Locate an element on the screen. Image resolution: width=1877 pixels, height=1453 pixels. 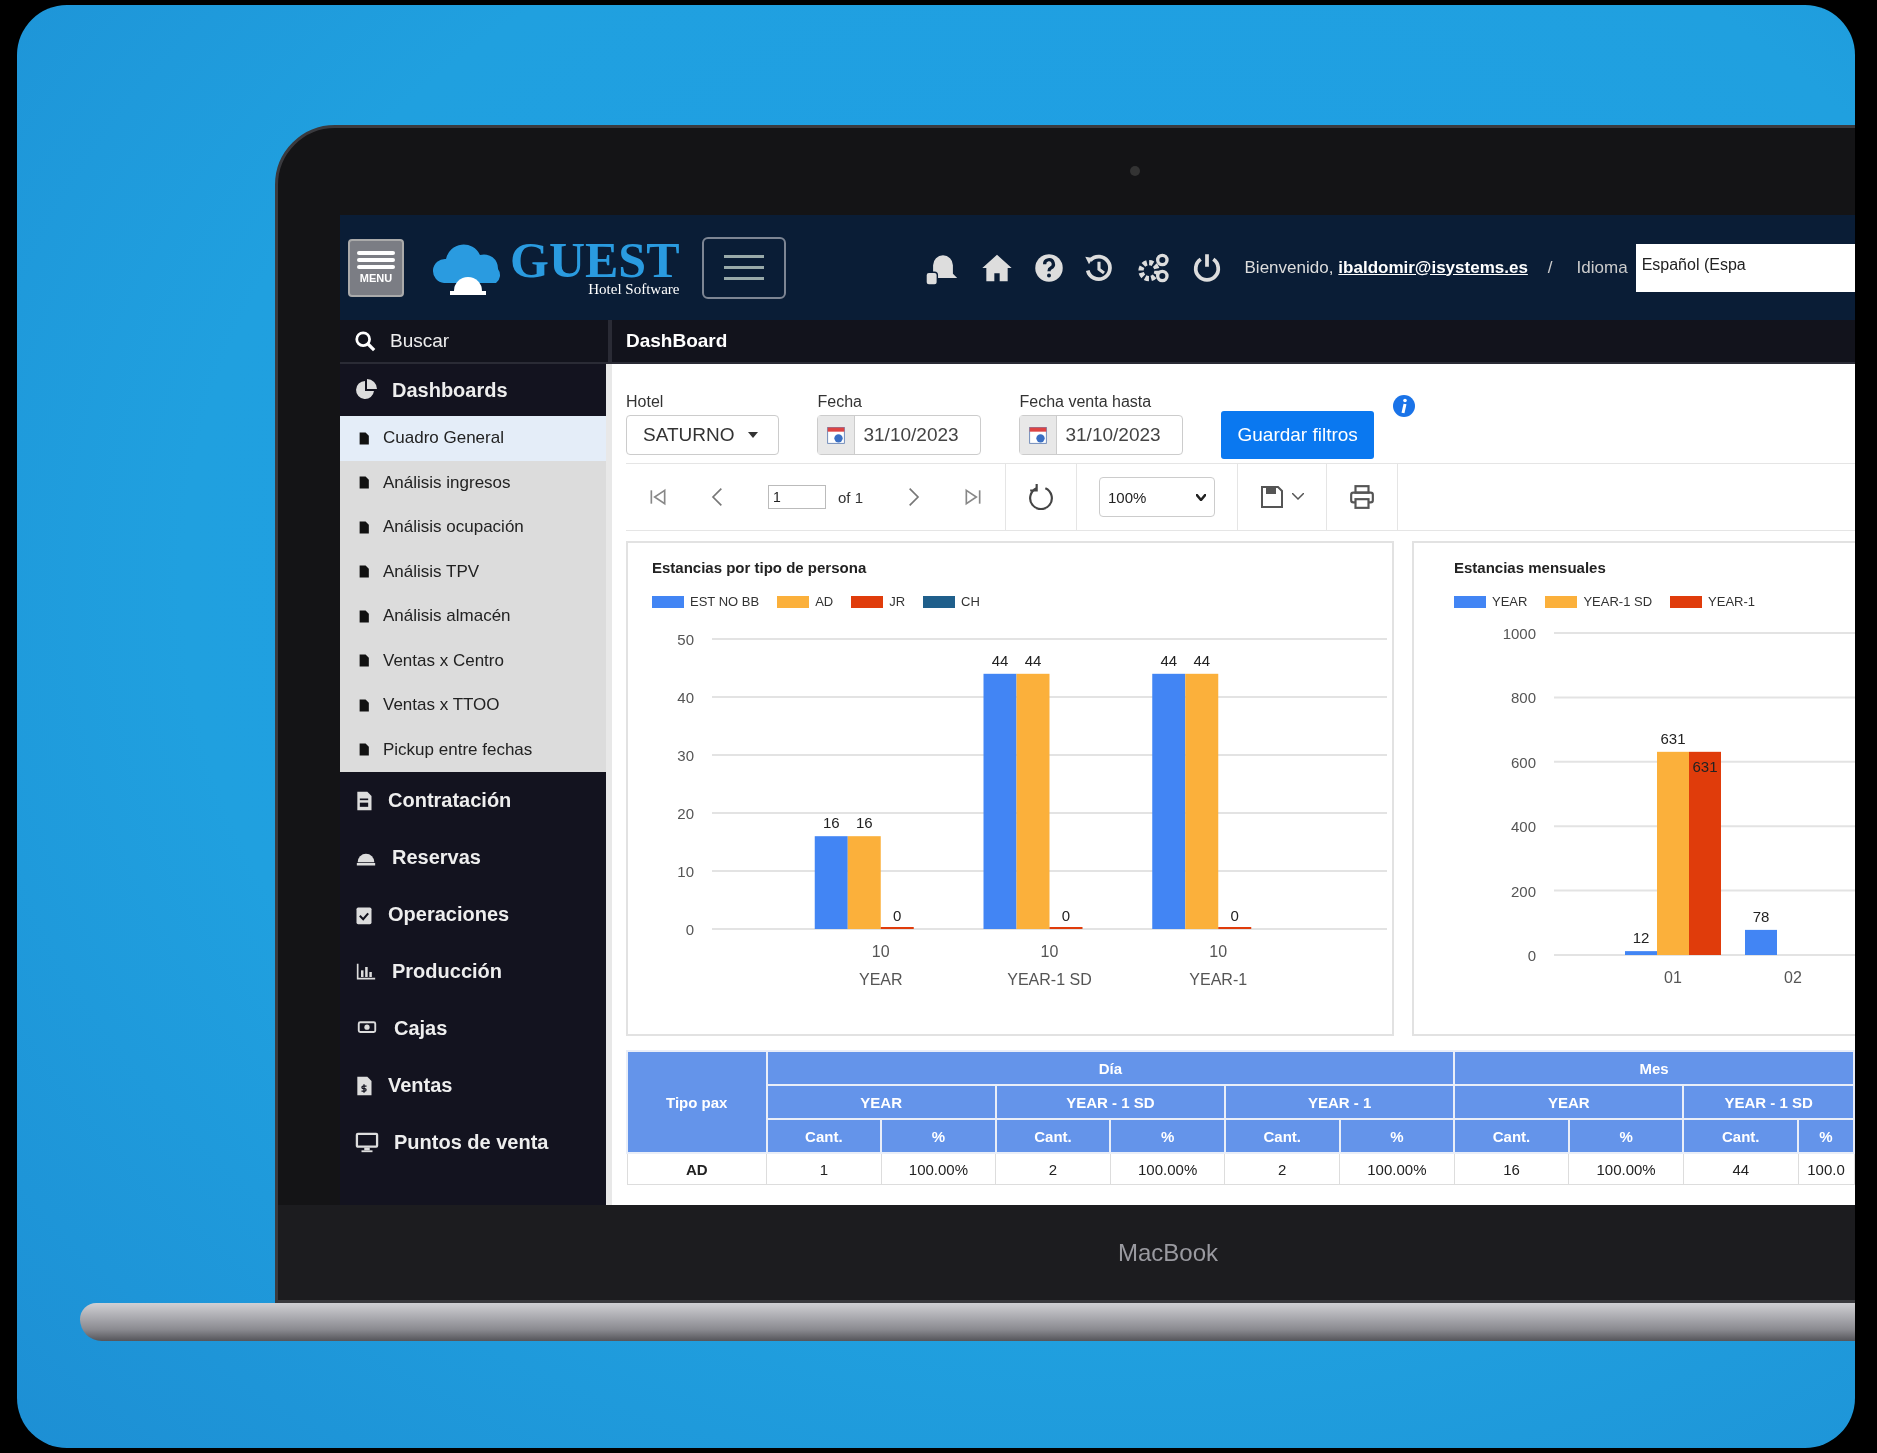
calendar-icon is located at coordinates (836, 435).